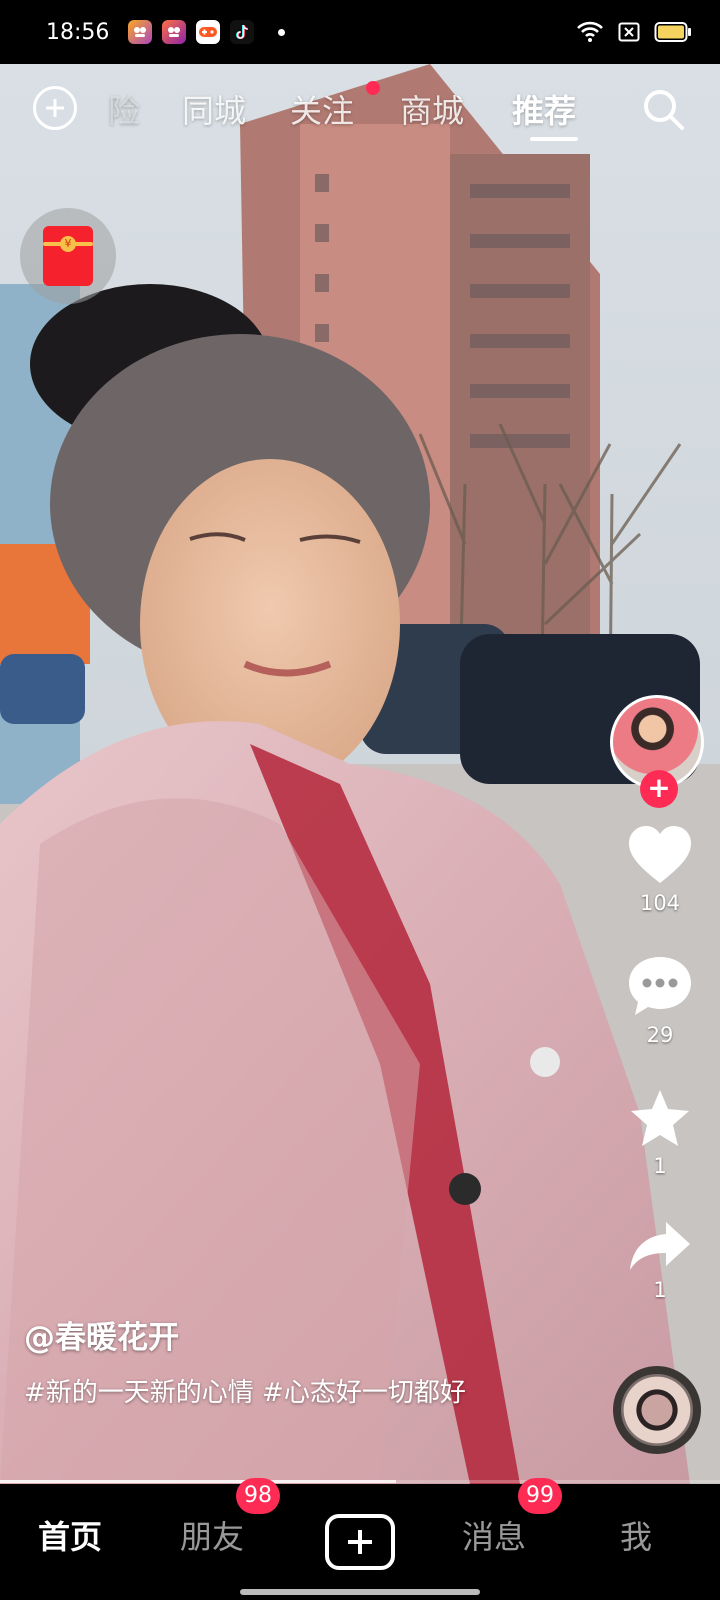 The image size is (720, 1600). What do you see at coordinates (672, 32) in the screenshot?
I see `battery-icon` at bounding box center [672, 32].